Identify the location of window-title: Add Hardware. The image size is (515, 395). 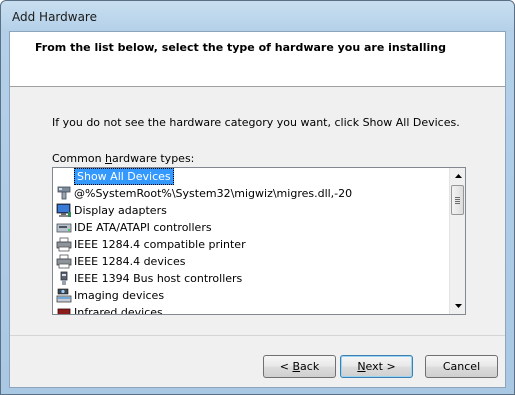
(54, 17).